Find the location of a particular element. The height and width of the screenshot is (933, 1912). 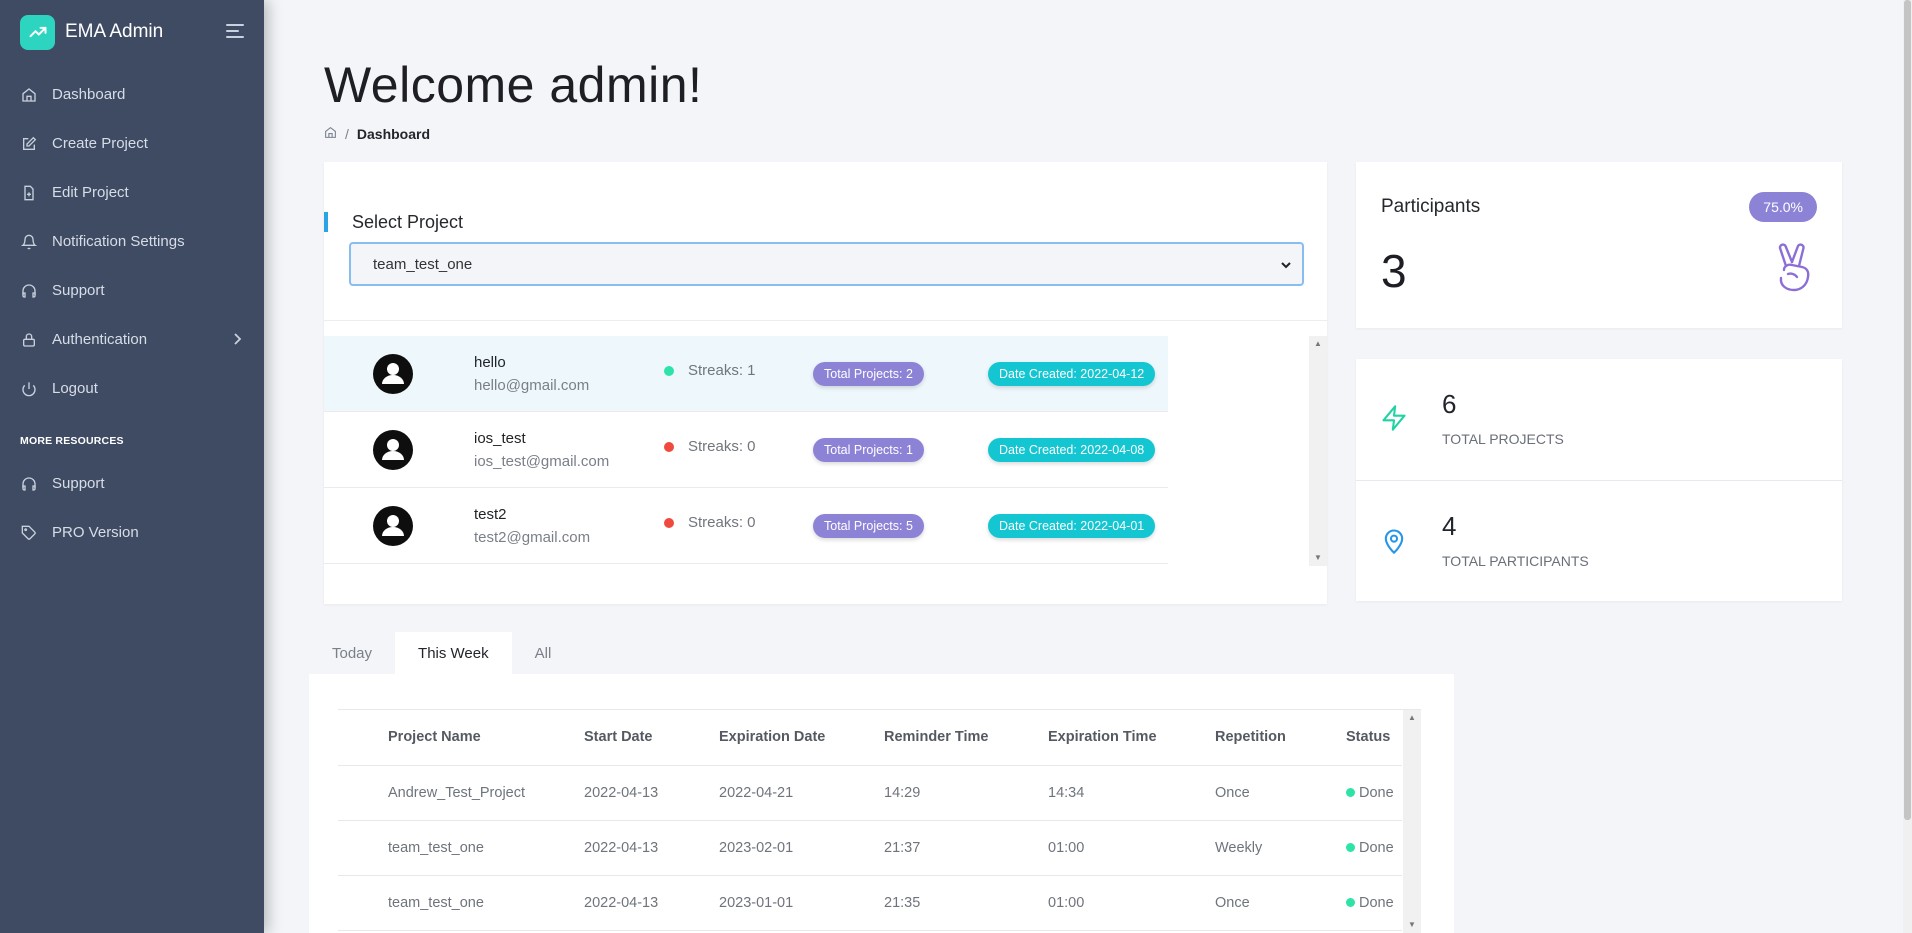

file-plus-icon is located at coordinates (29, 193).